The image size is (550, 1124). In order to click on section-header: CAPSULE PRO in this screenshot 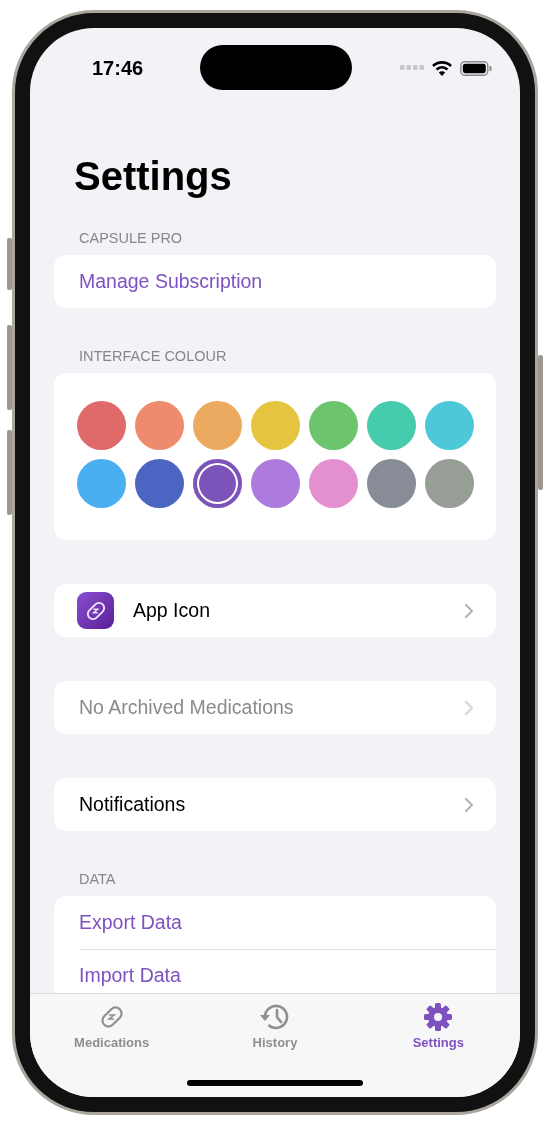, I will do `click(131, 239)`.